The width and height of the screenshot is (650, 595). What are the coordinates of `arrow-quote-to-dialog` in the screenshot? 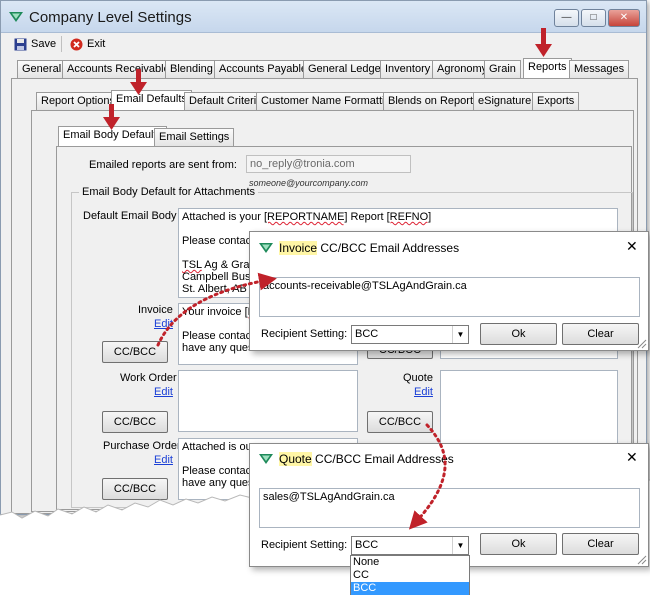 It's located at (427, 476).